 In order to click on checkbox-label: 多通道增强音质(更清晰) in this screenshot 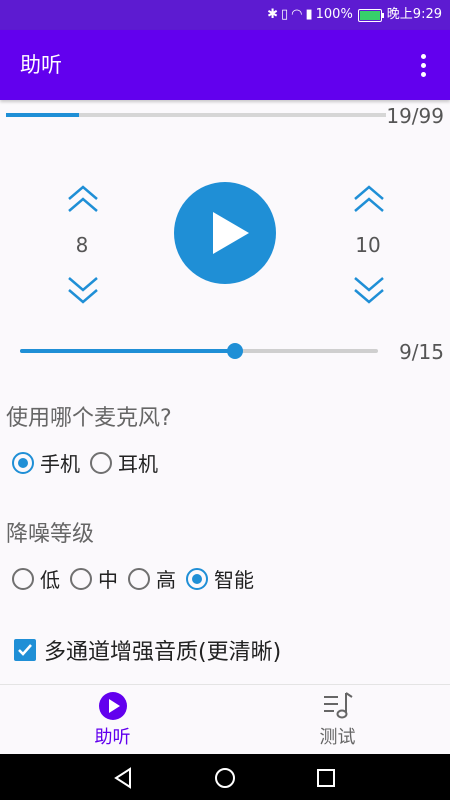, I will do `click(163, 652)`.